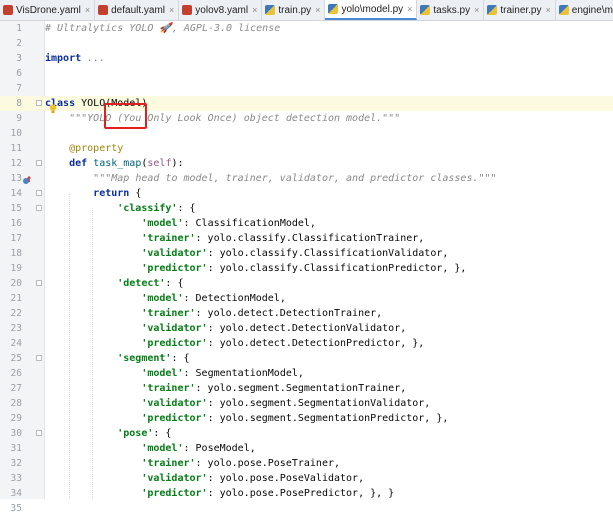 This screenshot has width=613, height=516. I want to click on tab-label: yolov8.yaml, so click(222, 10).